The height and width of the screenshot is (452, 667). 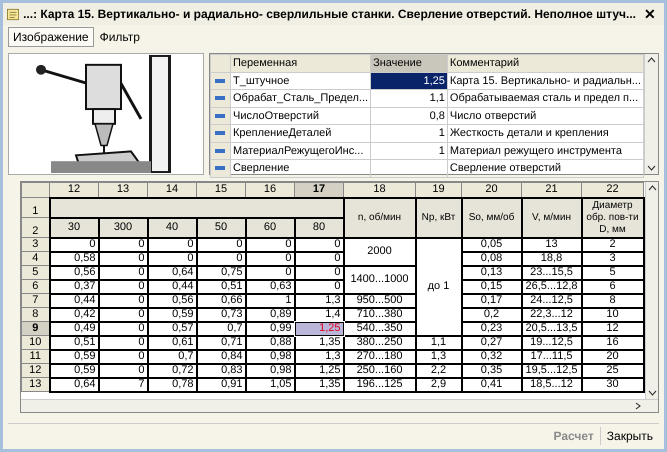 I want to click on table-cell: 0,88, so click(x=270, y=343).